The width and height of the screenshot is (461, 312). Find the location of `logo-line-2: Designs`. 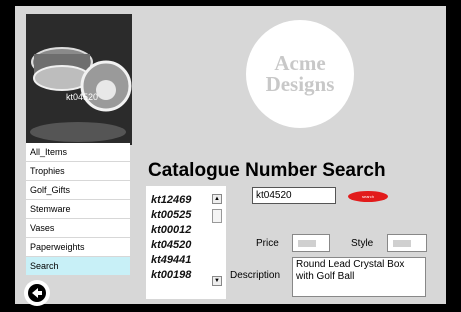

logo-line-2: Designs is located at coordinates (300, 84).